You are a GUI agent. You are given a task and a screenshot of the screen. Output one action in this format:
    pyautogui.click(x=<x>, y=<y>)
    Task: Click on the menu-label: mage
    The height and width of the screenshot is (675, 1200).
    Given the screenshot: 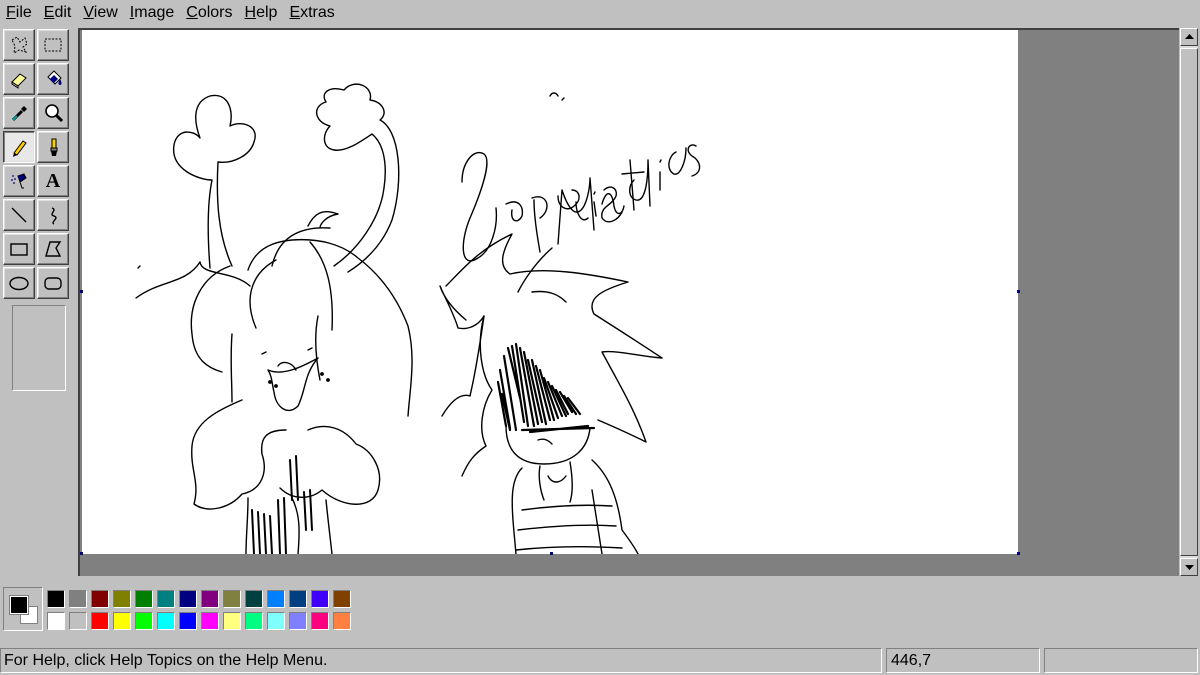 What is the action you would take?
    pyautogui.click(x=154, y=12)
    